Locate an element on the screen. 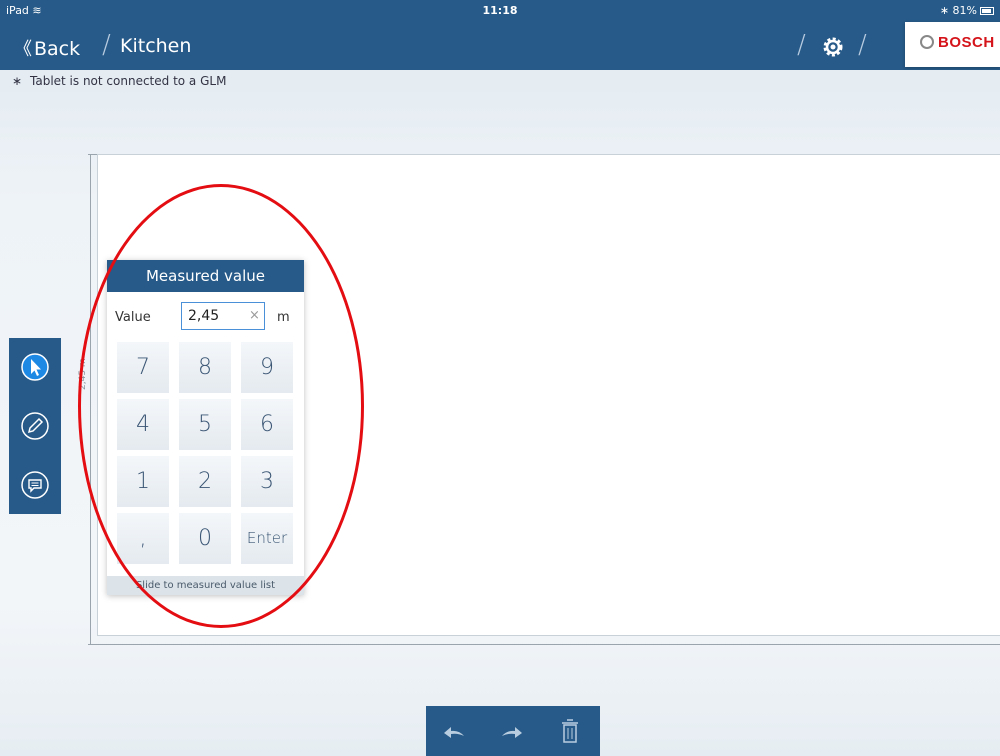 This screenshot has width=1000, height=756. redo-icon is located at coordinates (512, 731).